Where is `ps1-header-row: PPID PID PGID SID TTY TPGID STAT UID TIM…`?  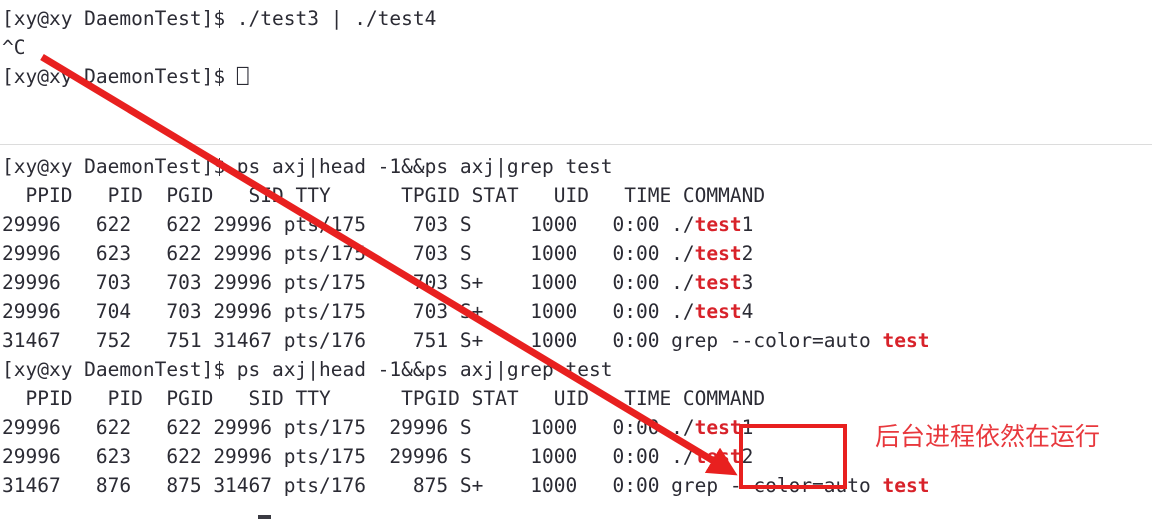
ps1-header-row: PPID PID PGID SID TTY TPGID STAT UID TIM… is located at coordinates (384, 195).